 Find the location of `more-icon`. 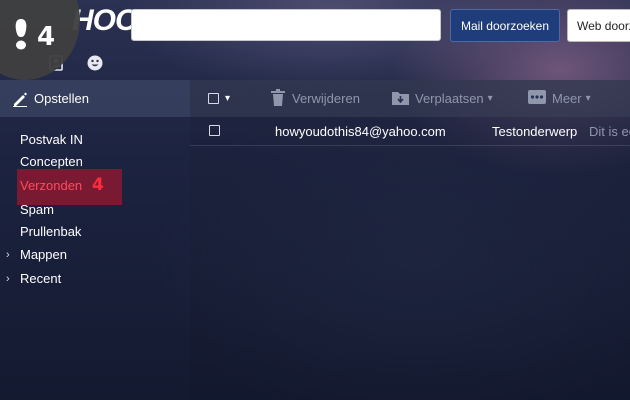

more-icon is located at coordinates (537, 98).